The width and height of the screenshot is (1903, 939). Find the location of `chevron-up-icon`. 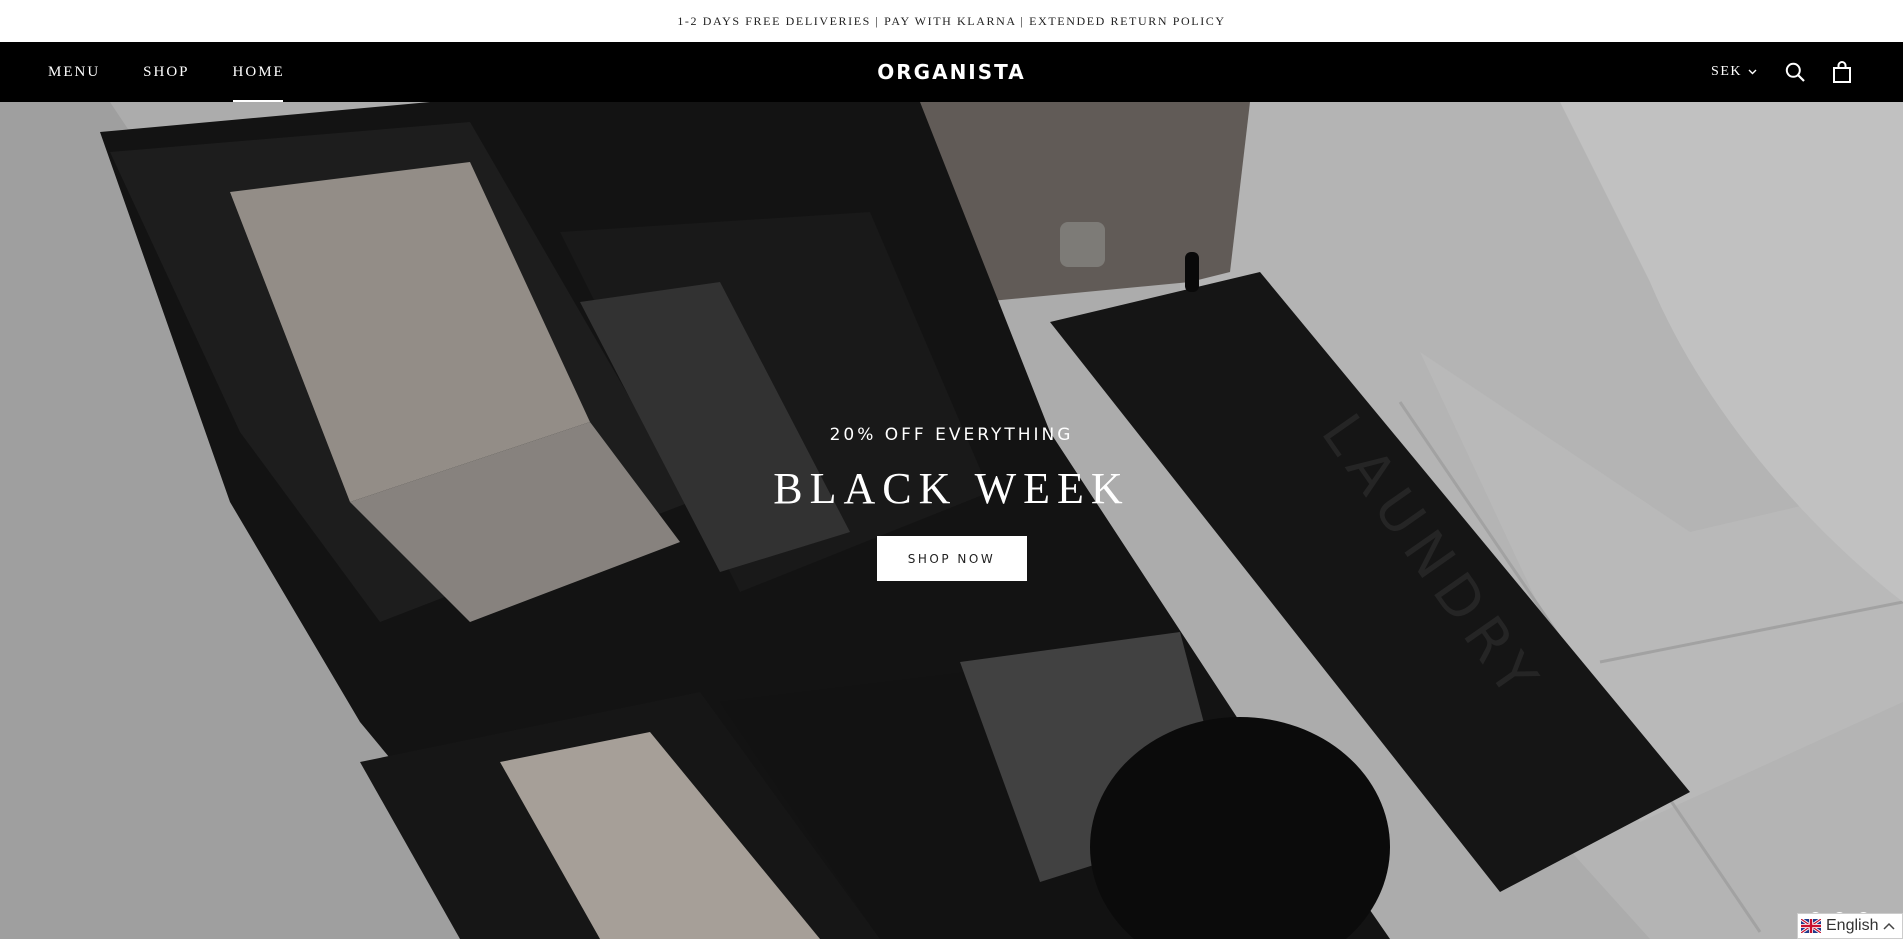

chevron-up-icon is located at coordinates (1889, 926).